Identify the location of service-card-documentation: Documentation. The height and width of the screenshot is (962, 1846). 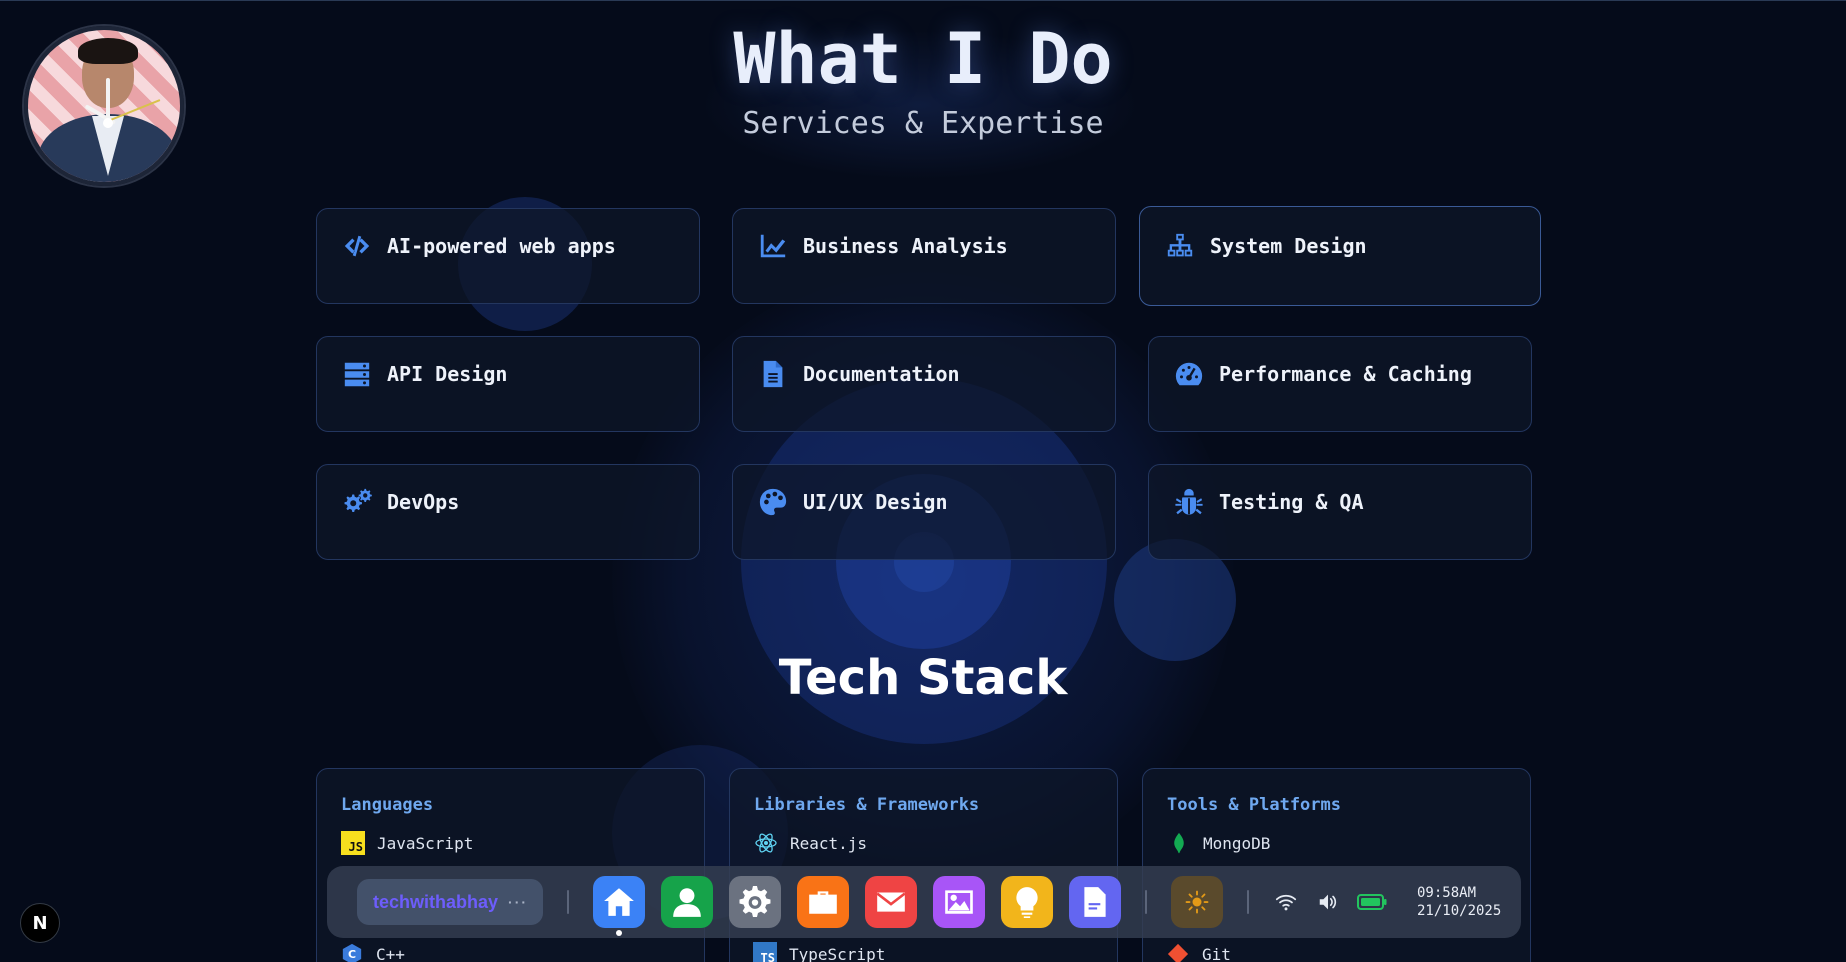
(924, 384).